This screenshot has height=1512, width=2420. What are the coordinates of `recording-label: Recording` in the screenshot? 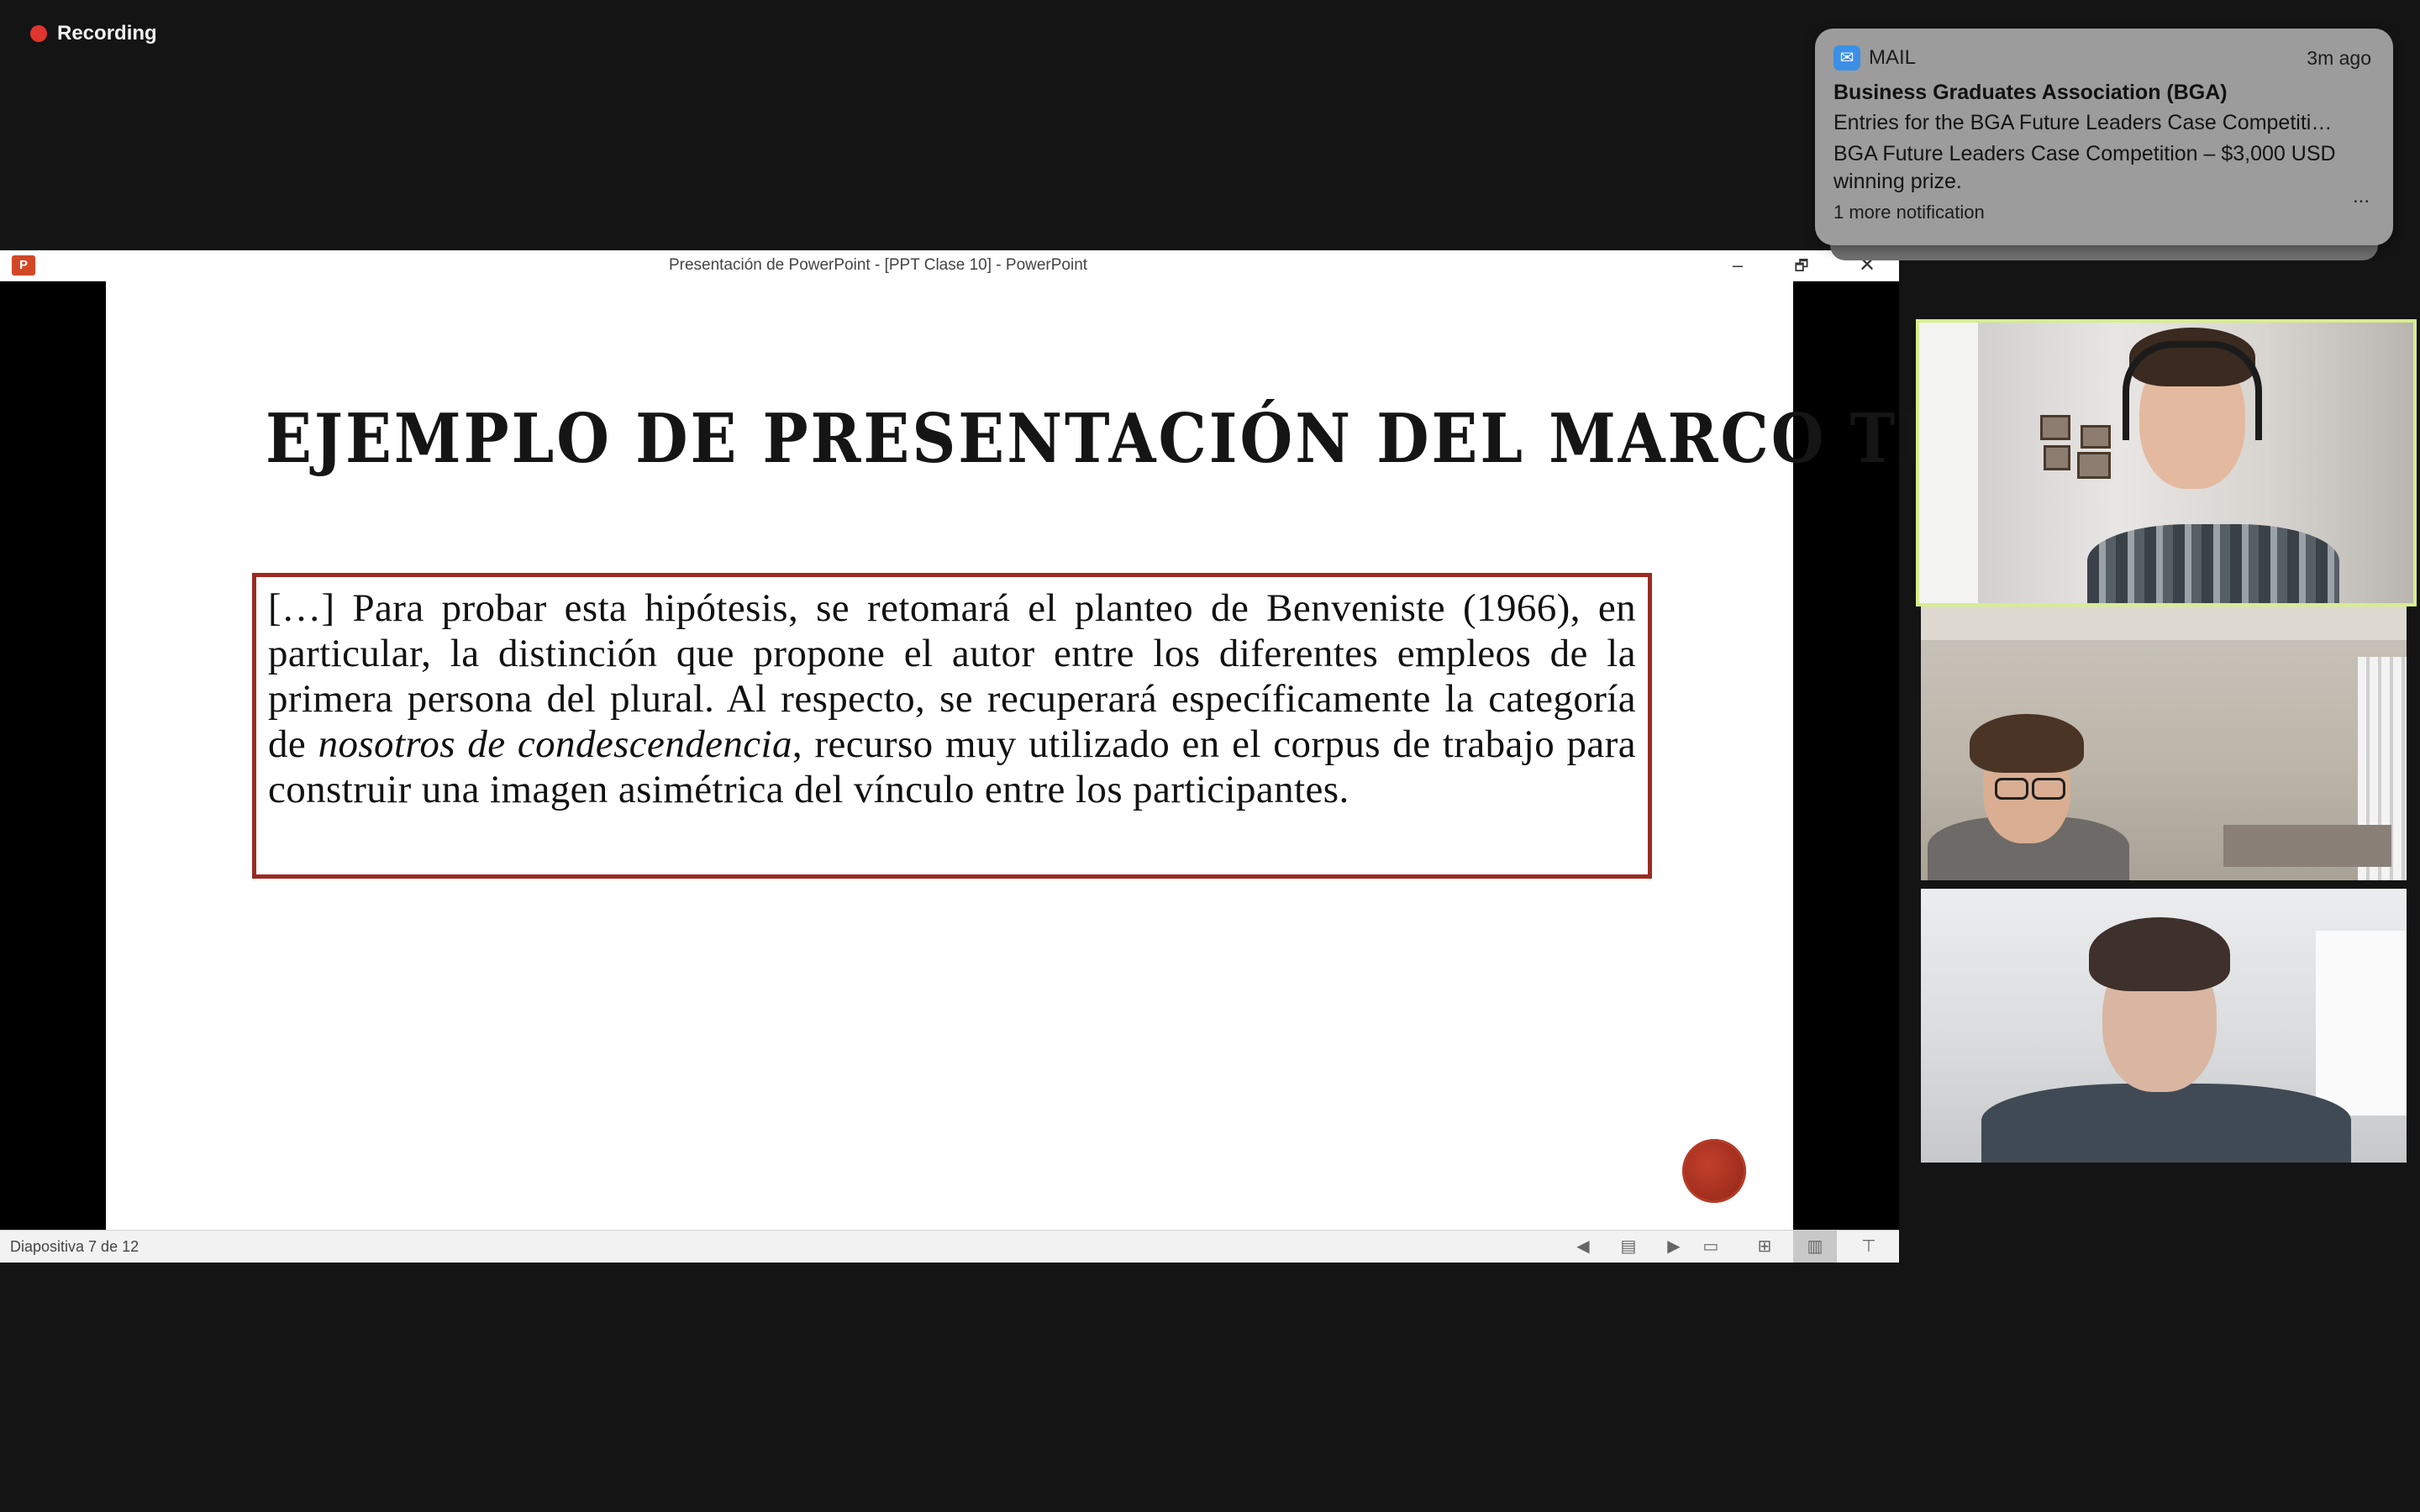 It's located at (107, 33).